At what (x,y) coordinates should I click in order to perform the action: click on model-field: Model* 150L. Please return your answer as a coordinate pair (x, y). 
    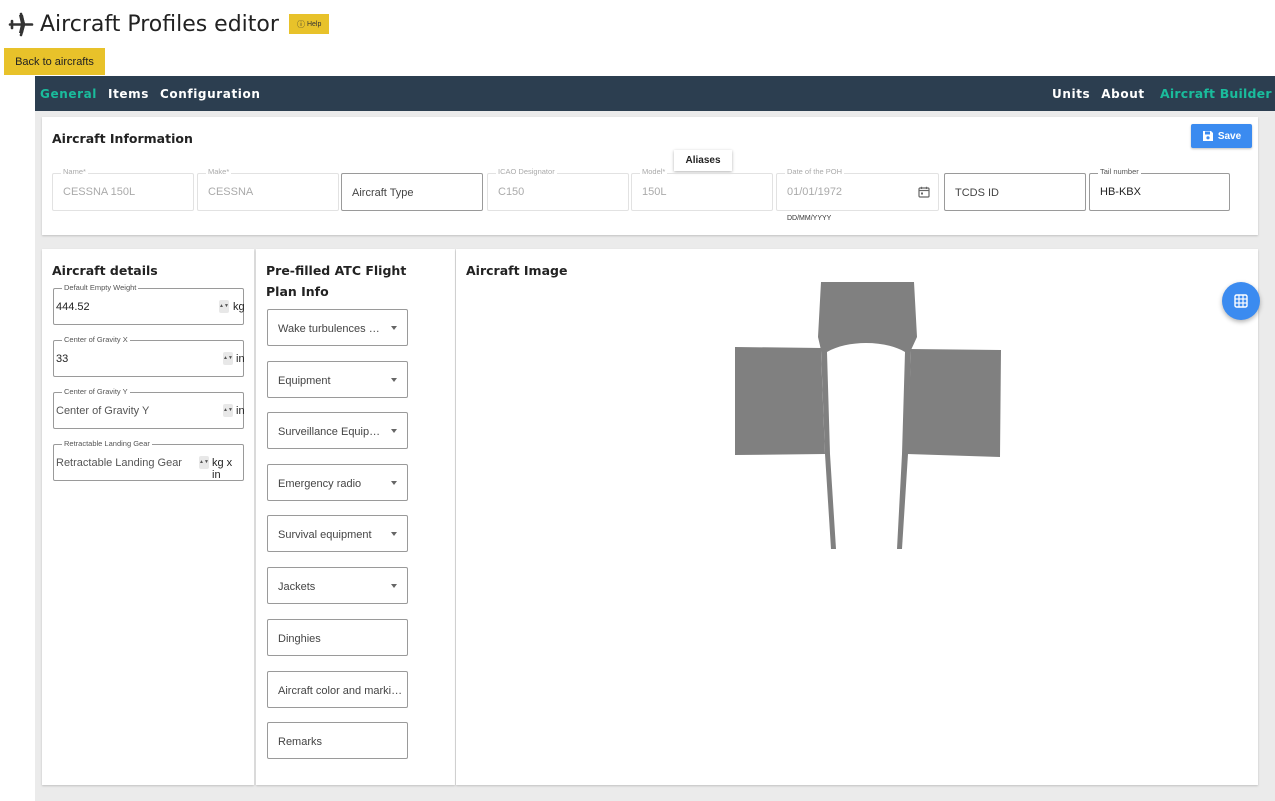
    Looking at the image, I should click on (702, 189).